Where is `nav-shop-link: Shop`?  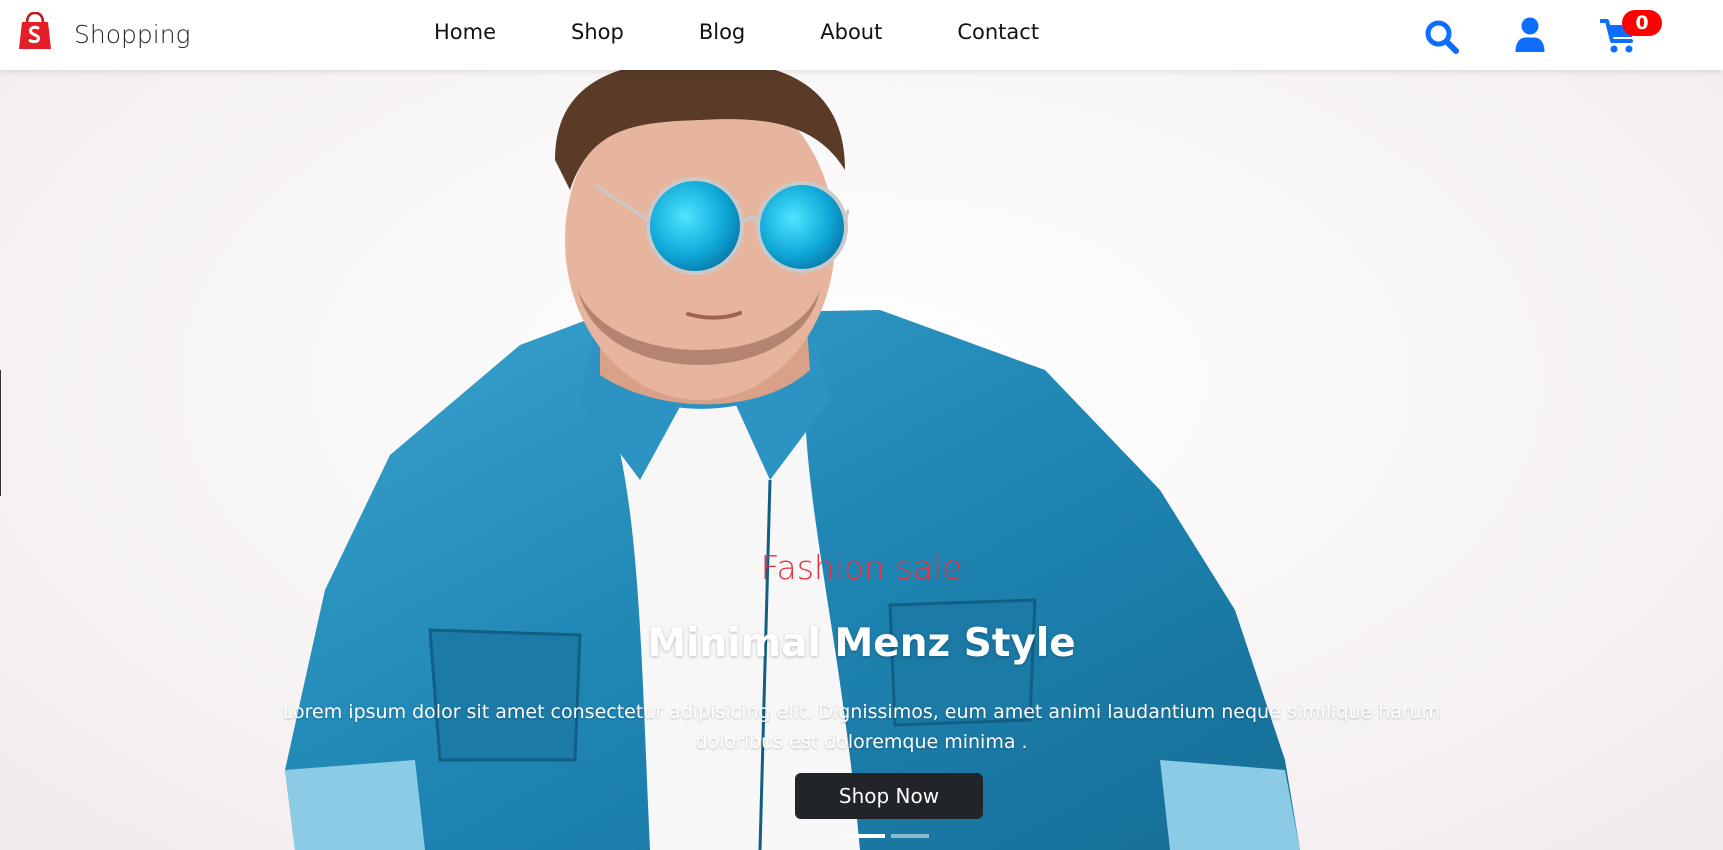 nav-shop-link: Shop is located at coordinates (597, 32).